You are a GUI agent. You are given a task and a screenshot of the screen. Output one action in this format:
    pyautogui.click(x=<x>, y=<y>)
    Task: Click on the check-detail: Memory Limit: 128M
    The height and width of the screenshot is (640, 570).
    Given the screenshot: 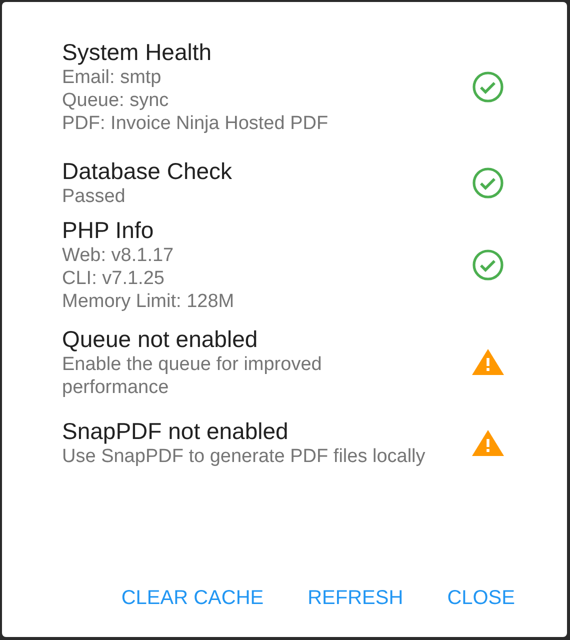 What is the action you would take?
    pyautogui.click(x=149, y=301)
    